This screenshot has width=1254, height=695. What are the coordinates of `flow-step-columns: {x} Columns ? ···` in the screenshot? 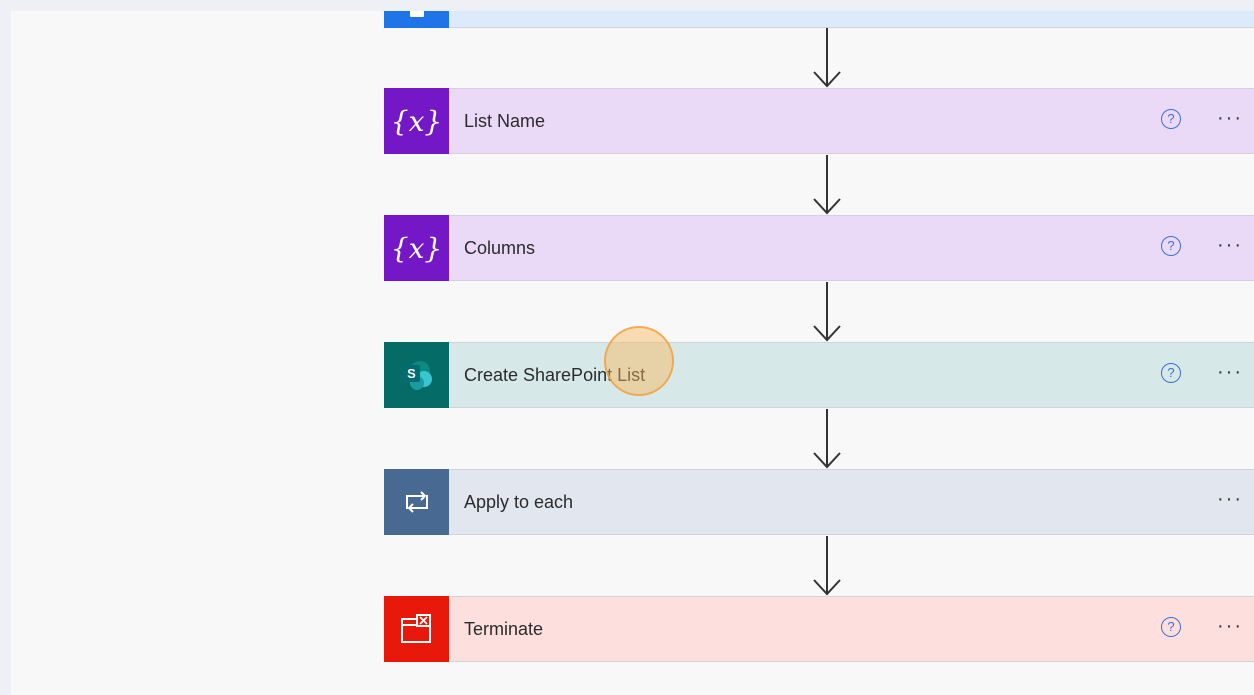 It's located at (819, 248).